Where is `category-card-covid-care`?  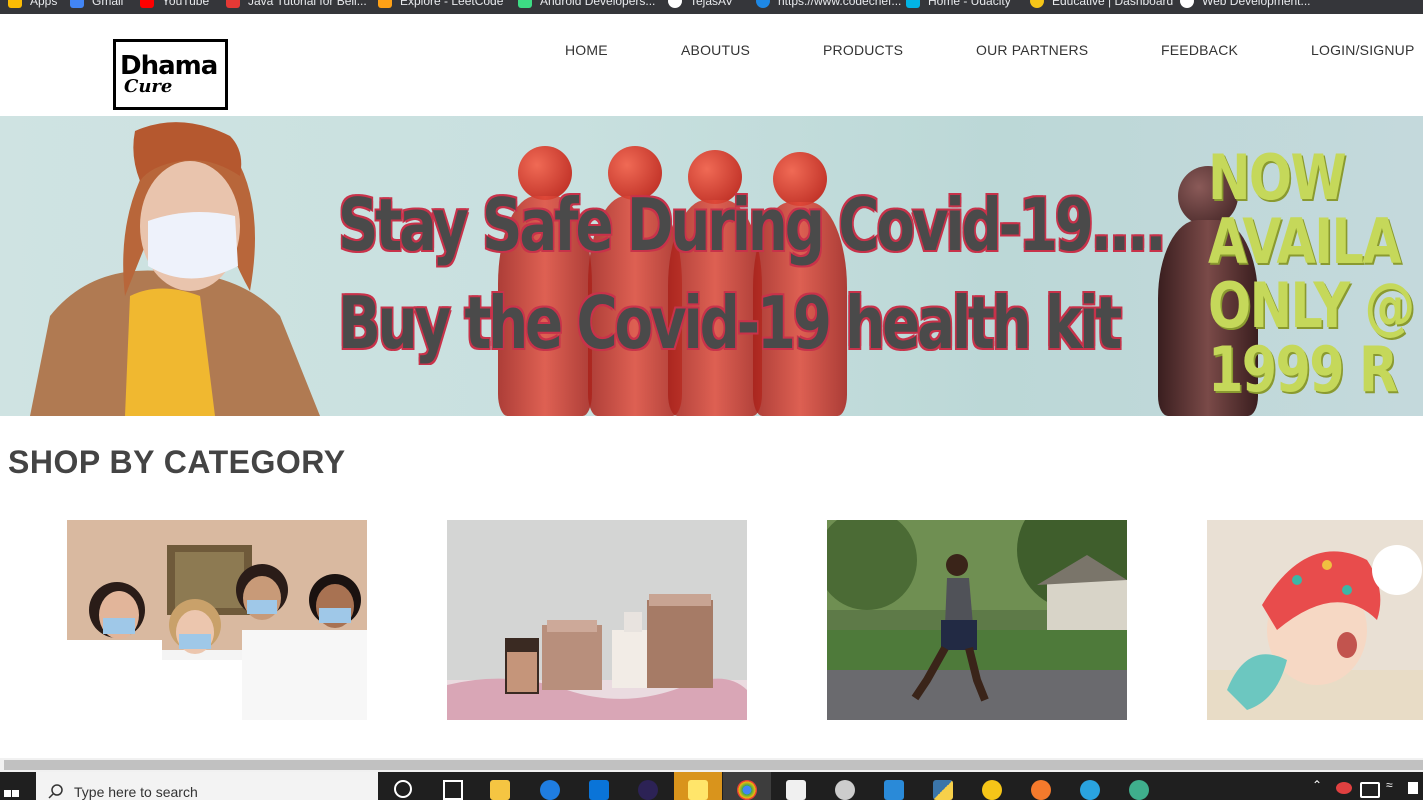 category-card-covid-care is located at coordinates (217, 620).